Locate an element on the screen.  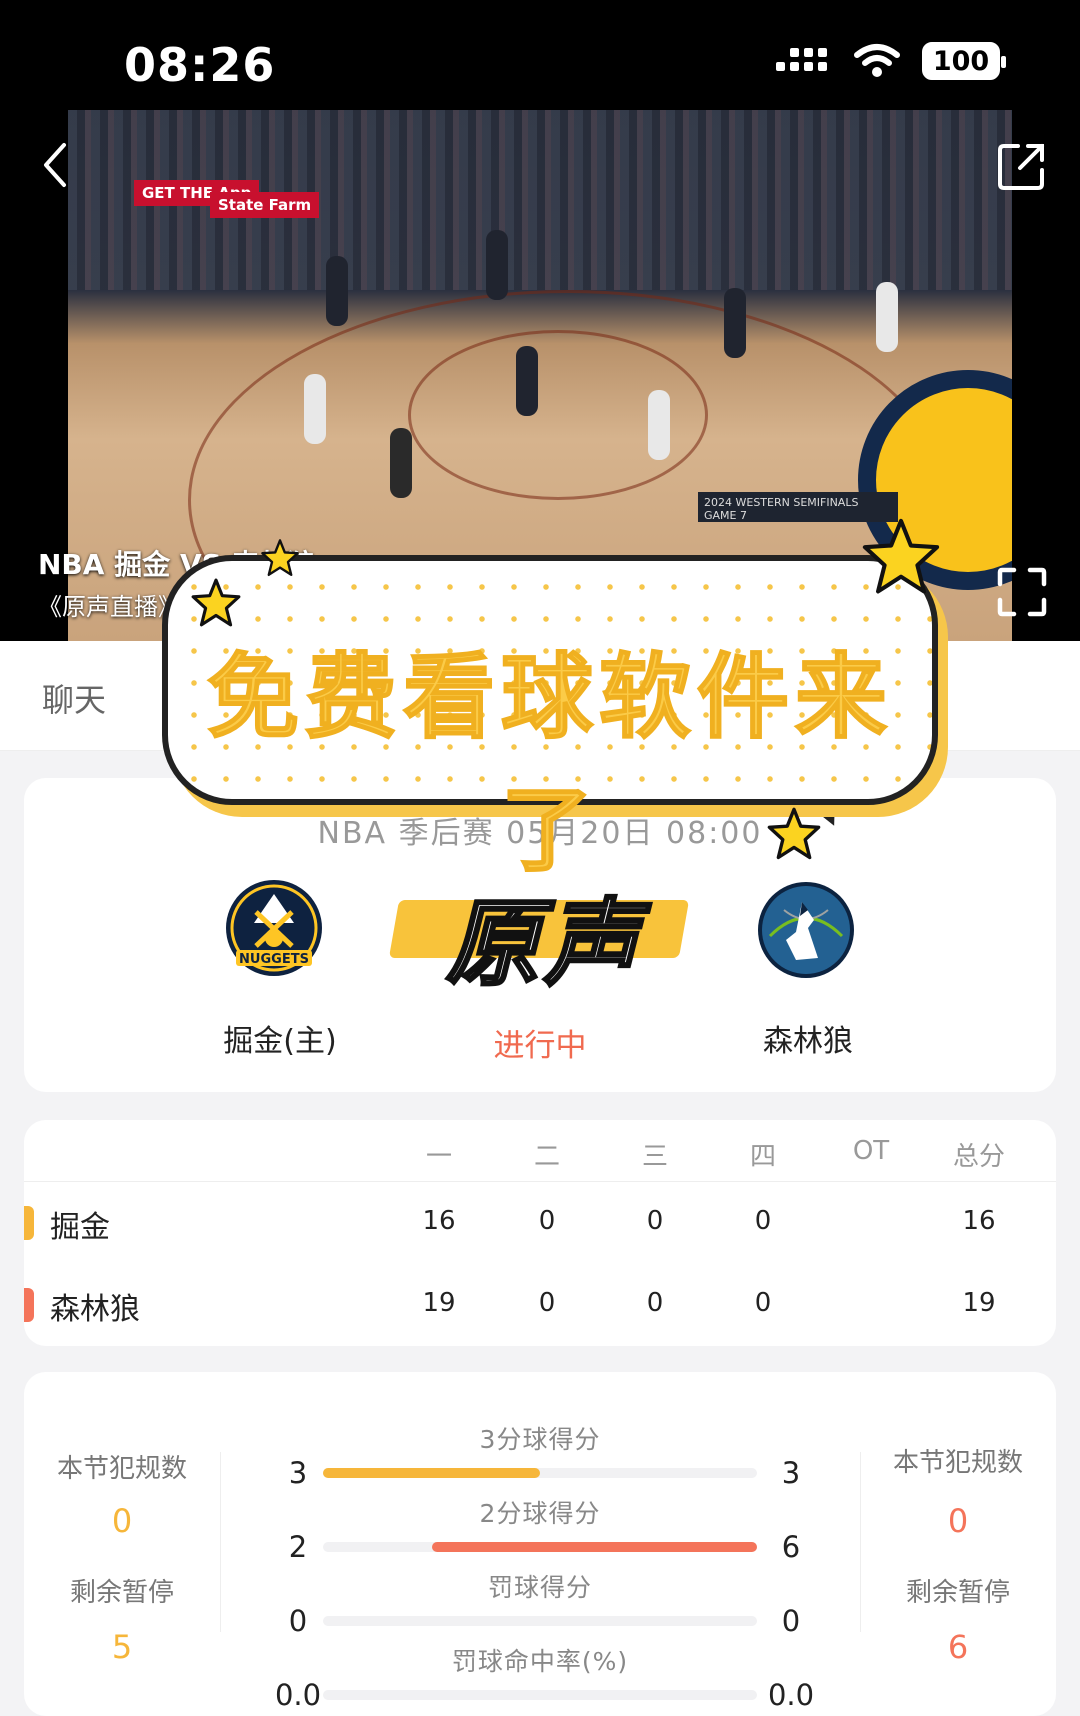
back-icon is located at coordinates (55, 165).